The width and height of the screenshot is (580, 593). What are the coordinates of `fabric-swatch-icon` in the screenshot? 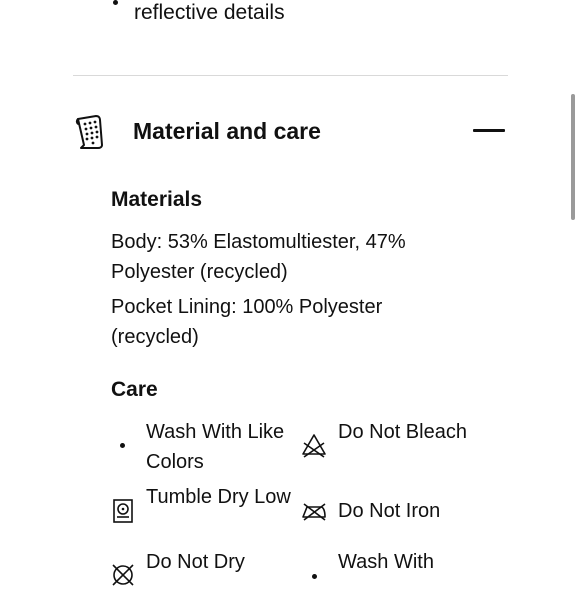 It's located at (90, 132).